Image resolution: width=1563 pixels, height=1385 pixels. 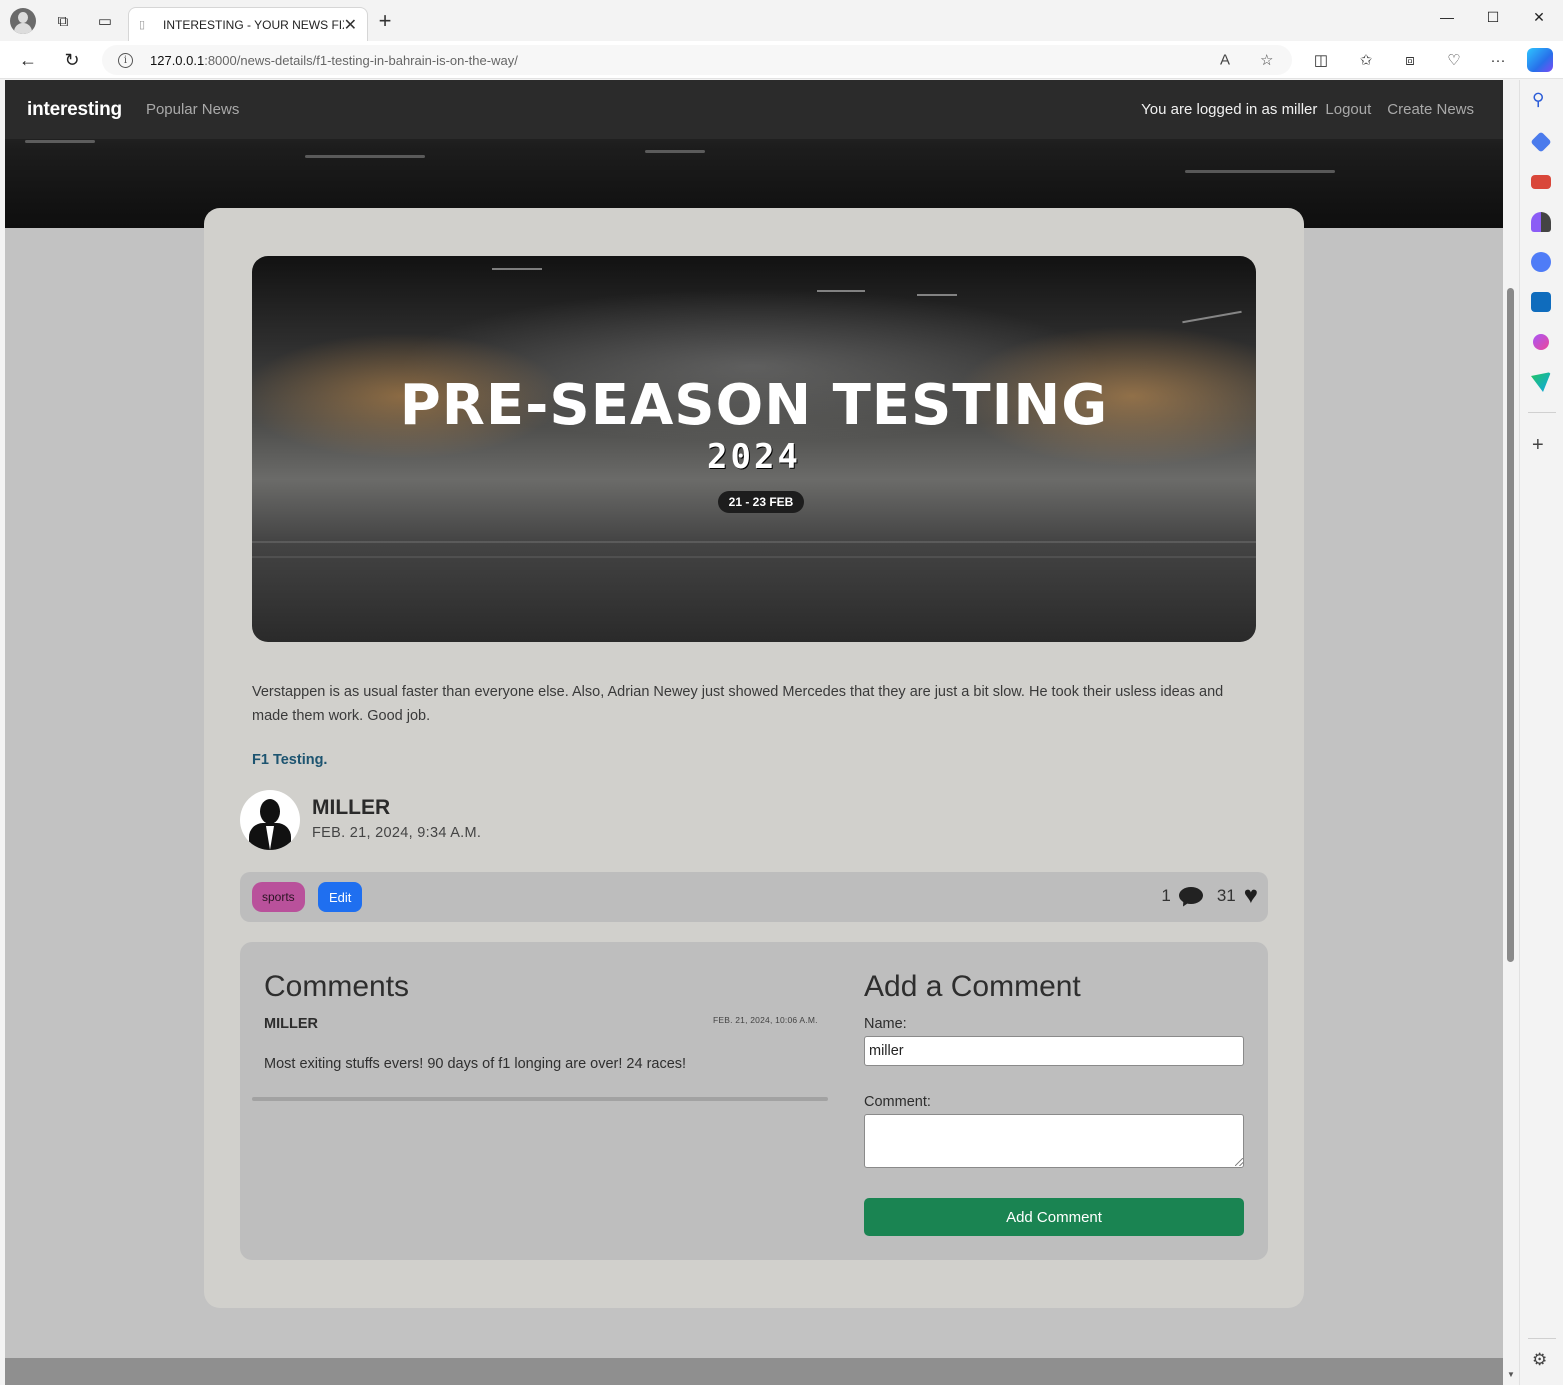 I want to click on workspaces-icon: ⧉, so click(x=63, y=21).